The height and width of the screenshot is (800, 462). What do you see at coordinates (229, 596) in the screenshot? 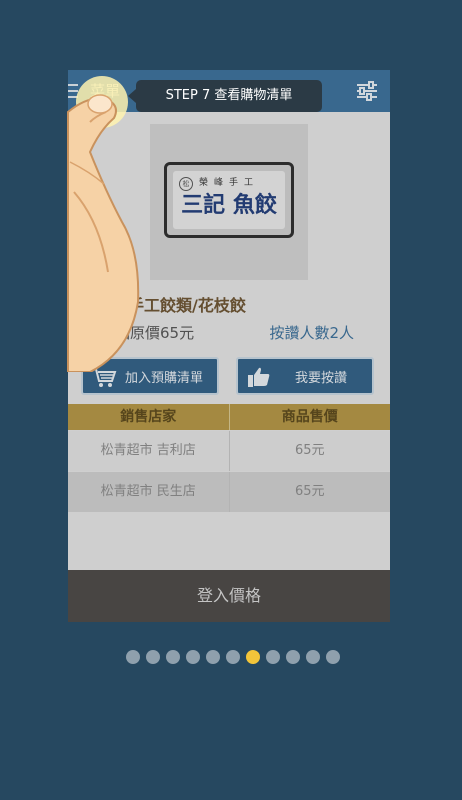
I see `login-price-button: 登入價格` at bounding box center [229, 596].